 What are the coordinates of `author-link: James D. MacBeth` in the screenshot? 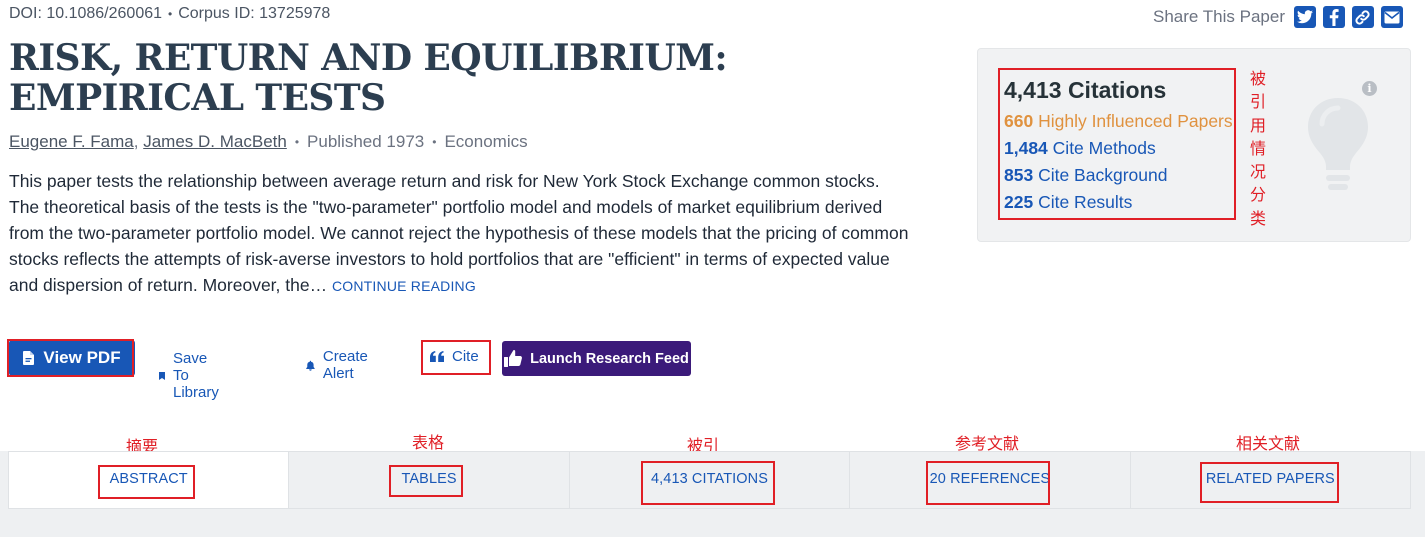 It's located at (215, 142).